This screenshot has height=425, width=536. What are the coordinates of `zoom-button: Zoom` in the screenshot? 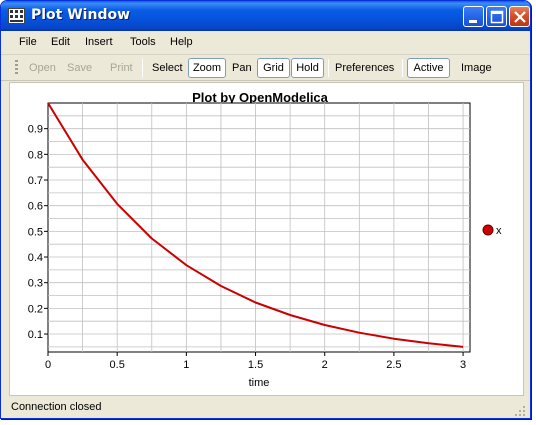 It's located at (207, 68).